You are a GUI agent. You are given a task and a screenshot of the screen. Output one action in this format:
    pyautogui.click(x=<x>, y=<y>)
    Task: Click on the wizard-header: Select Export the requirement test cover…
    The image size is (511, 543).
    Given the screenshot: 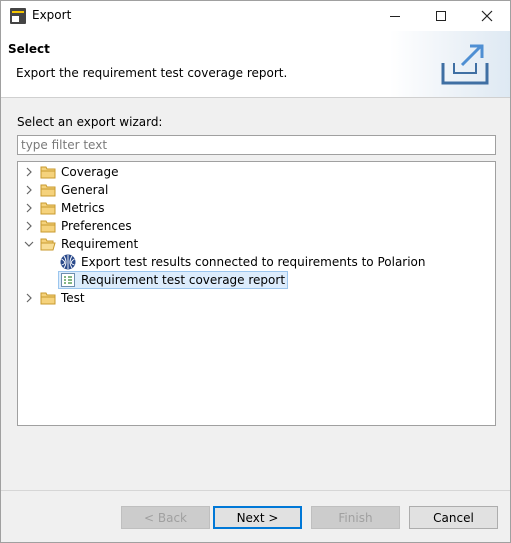 What is the action you would take?
    pyautogui.click(x=255, y=64)
    